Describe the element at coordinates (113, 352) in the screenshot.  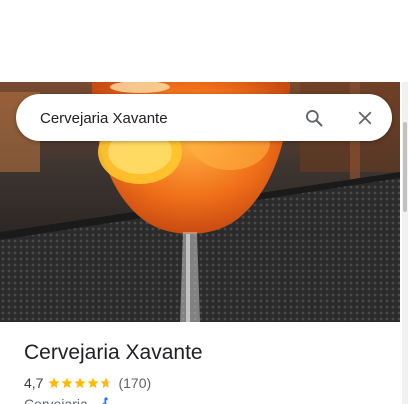
I see `place-title: Cervejaria Xavante` at that location.